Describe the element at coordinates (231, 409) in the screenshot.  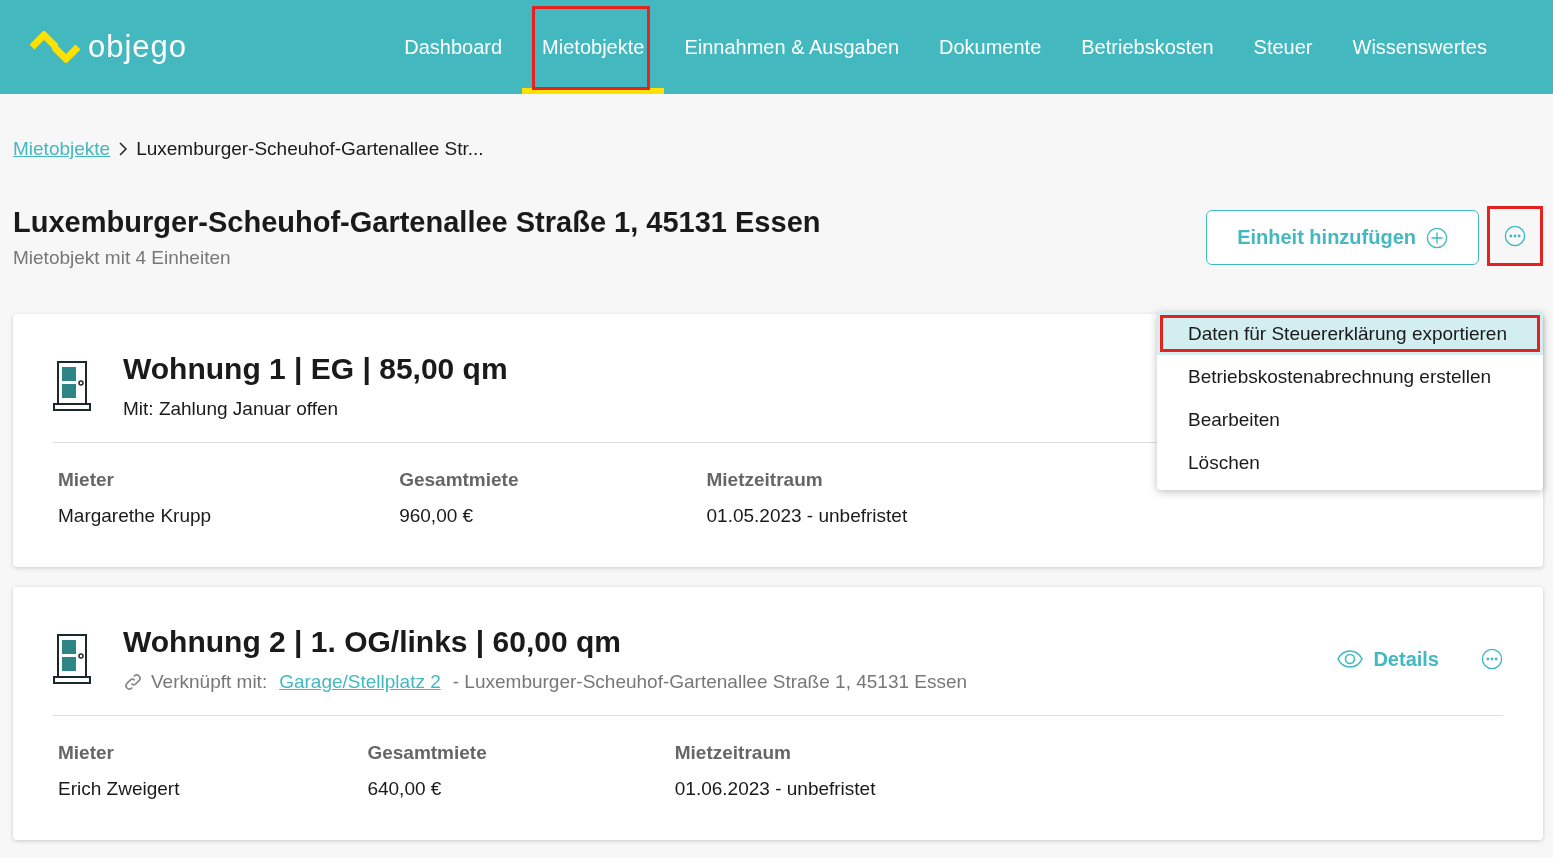
I see `unit-note: Mit: Zahlung Januar offen` at that location.